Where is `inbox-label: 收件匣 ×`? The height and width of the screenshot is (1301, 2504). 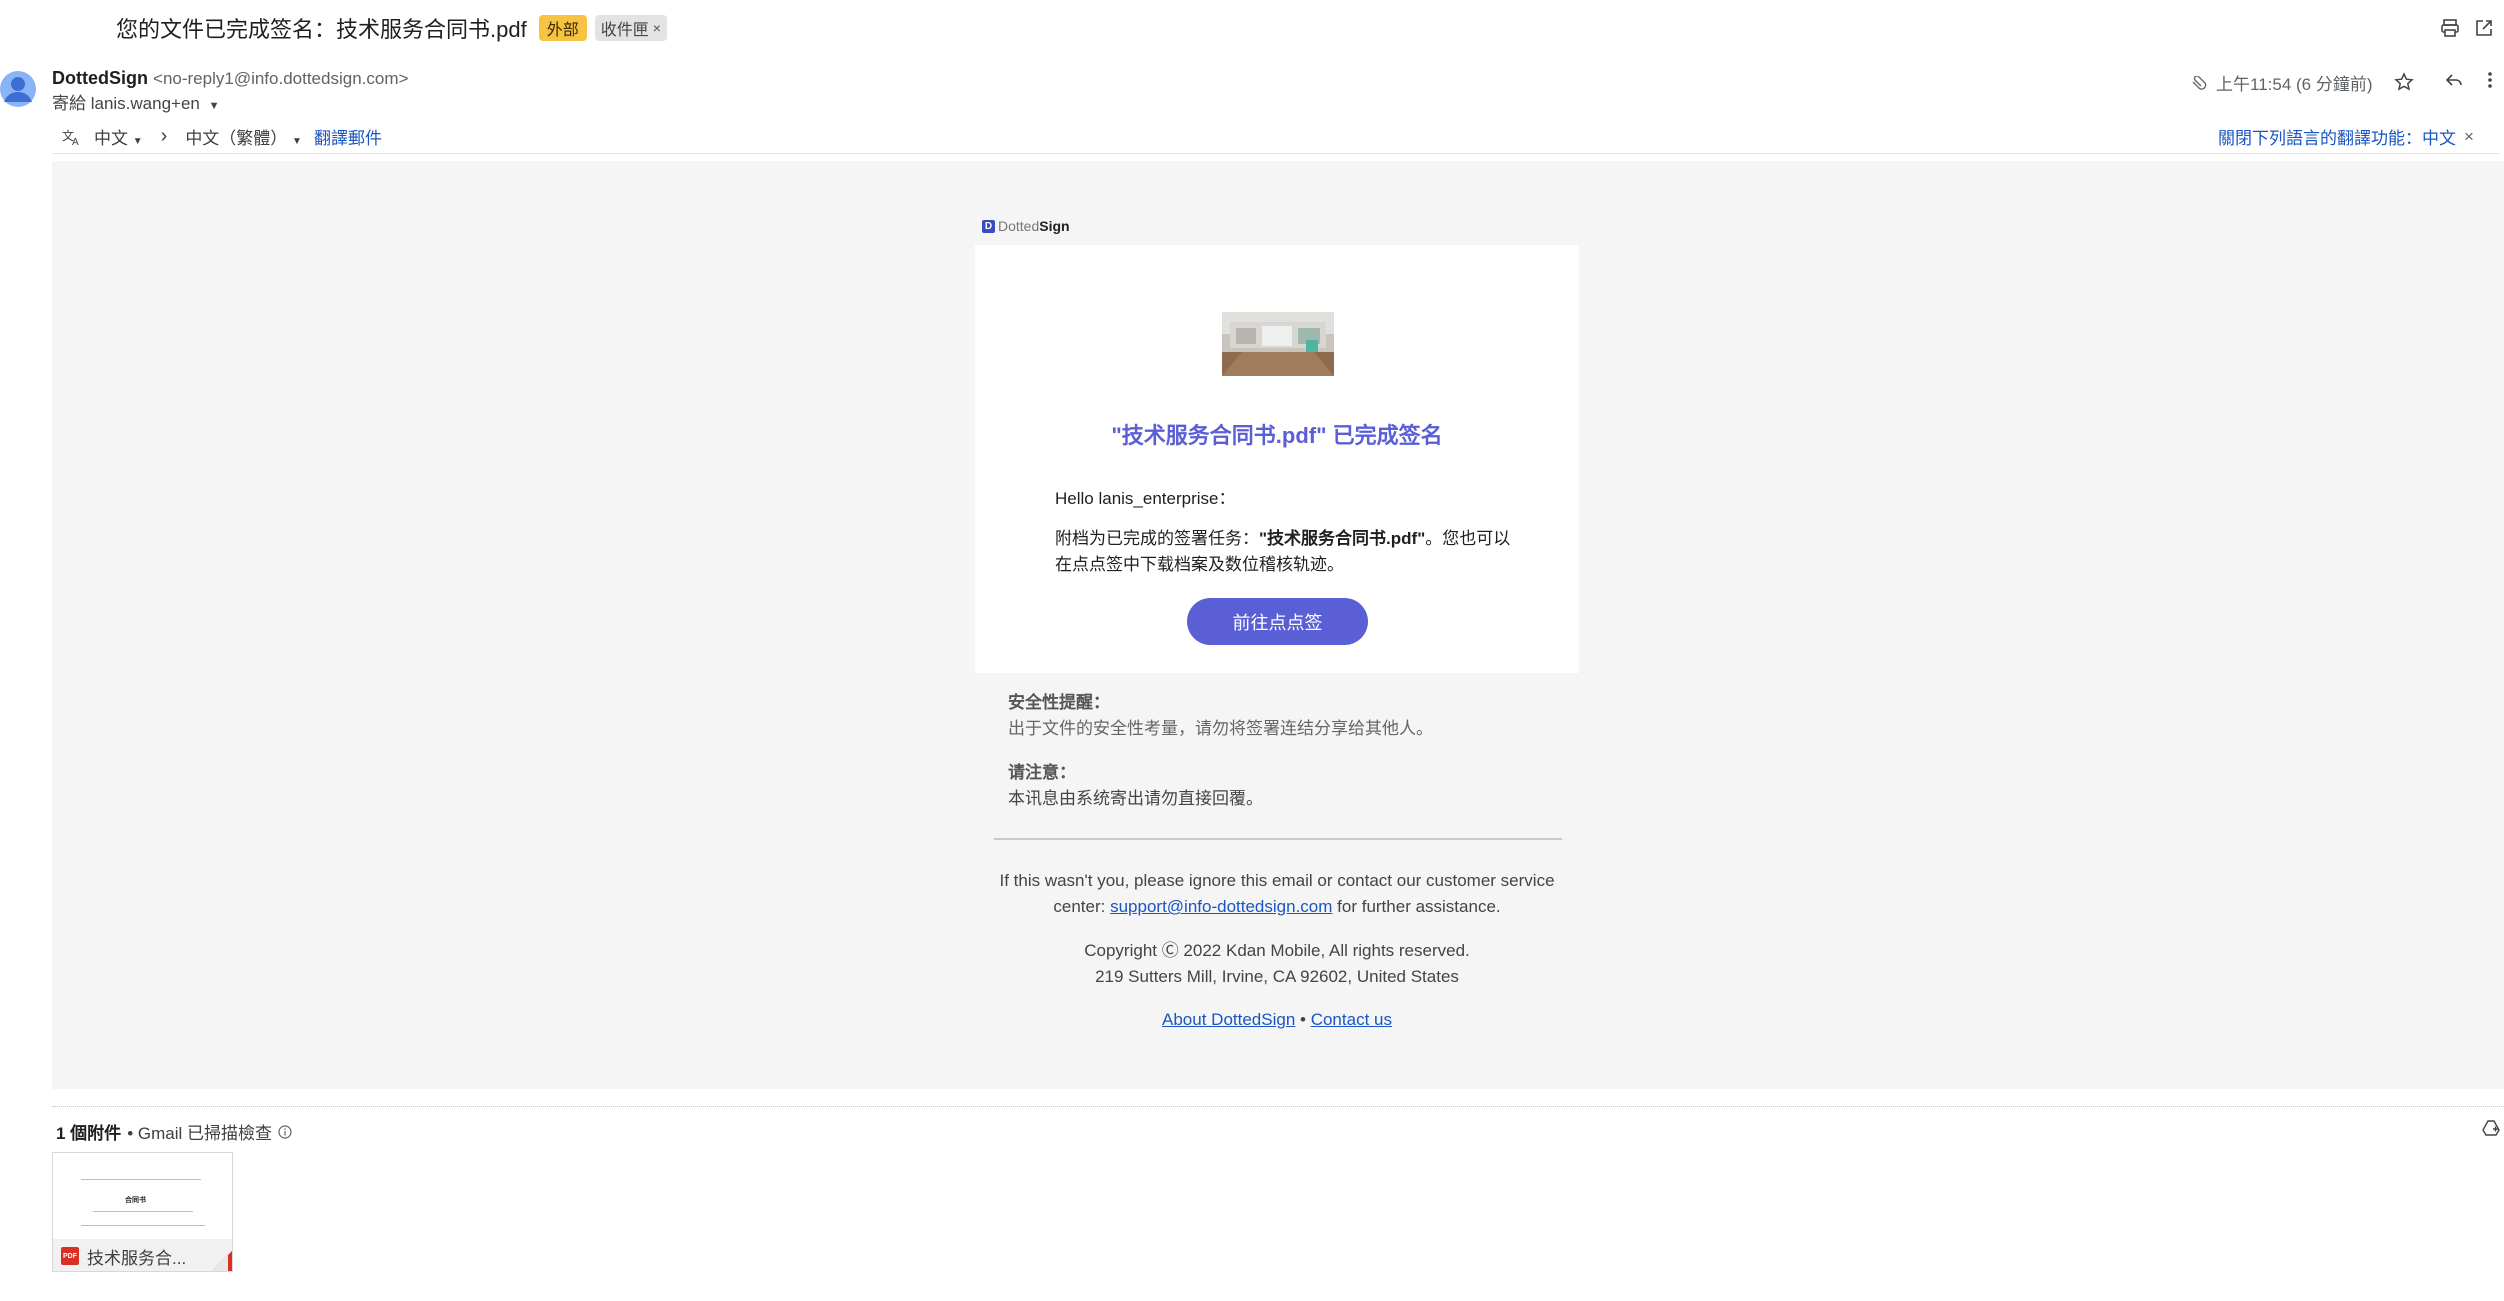 inbox-label: 收件匣 × is located at coordinates (630, 28).